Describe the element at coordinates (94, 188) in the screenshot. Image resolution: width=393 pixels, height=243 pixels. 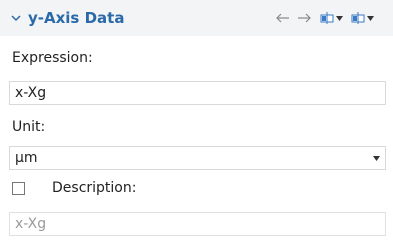
I see `description-label: Description:` at that location.